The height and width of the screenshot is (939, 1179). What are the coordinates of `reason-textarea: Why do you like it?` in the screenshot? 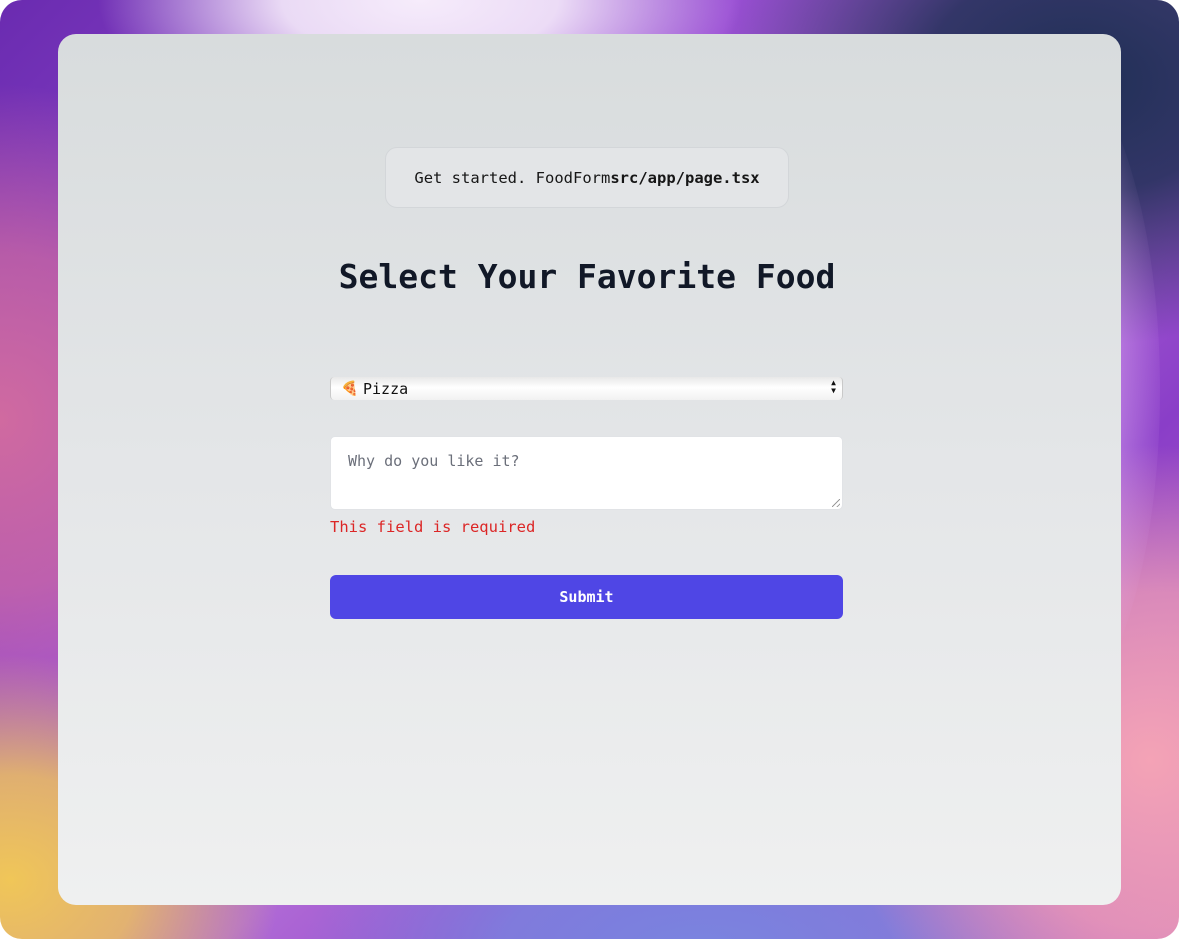 It's located at (586, 473).